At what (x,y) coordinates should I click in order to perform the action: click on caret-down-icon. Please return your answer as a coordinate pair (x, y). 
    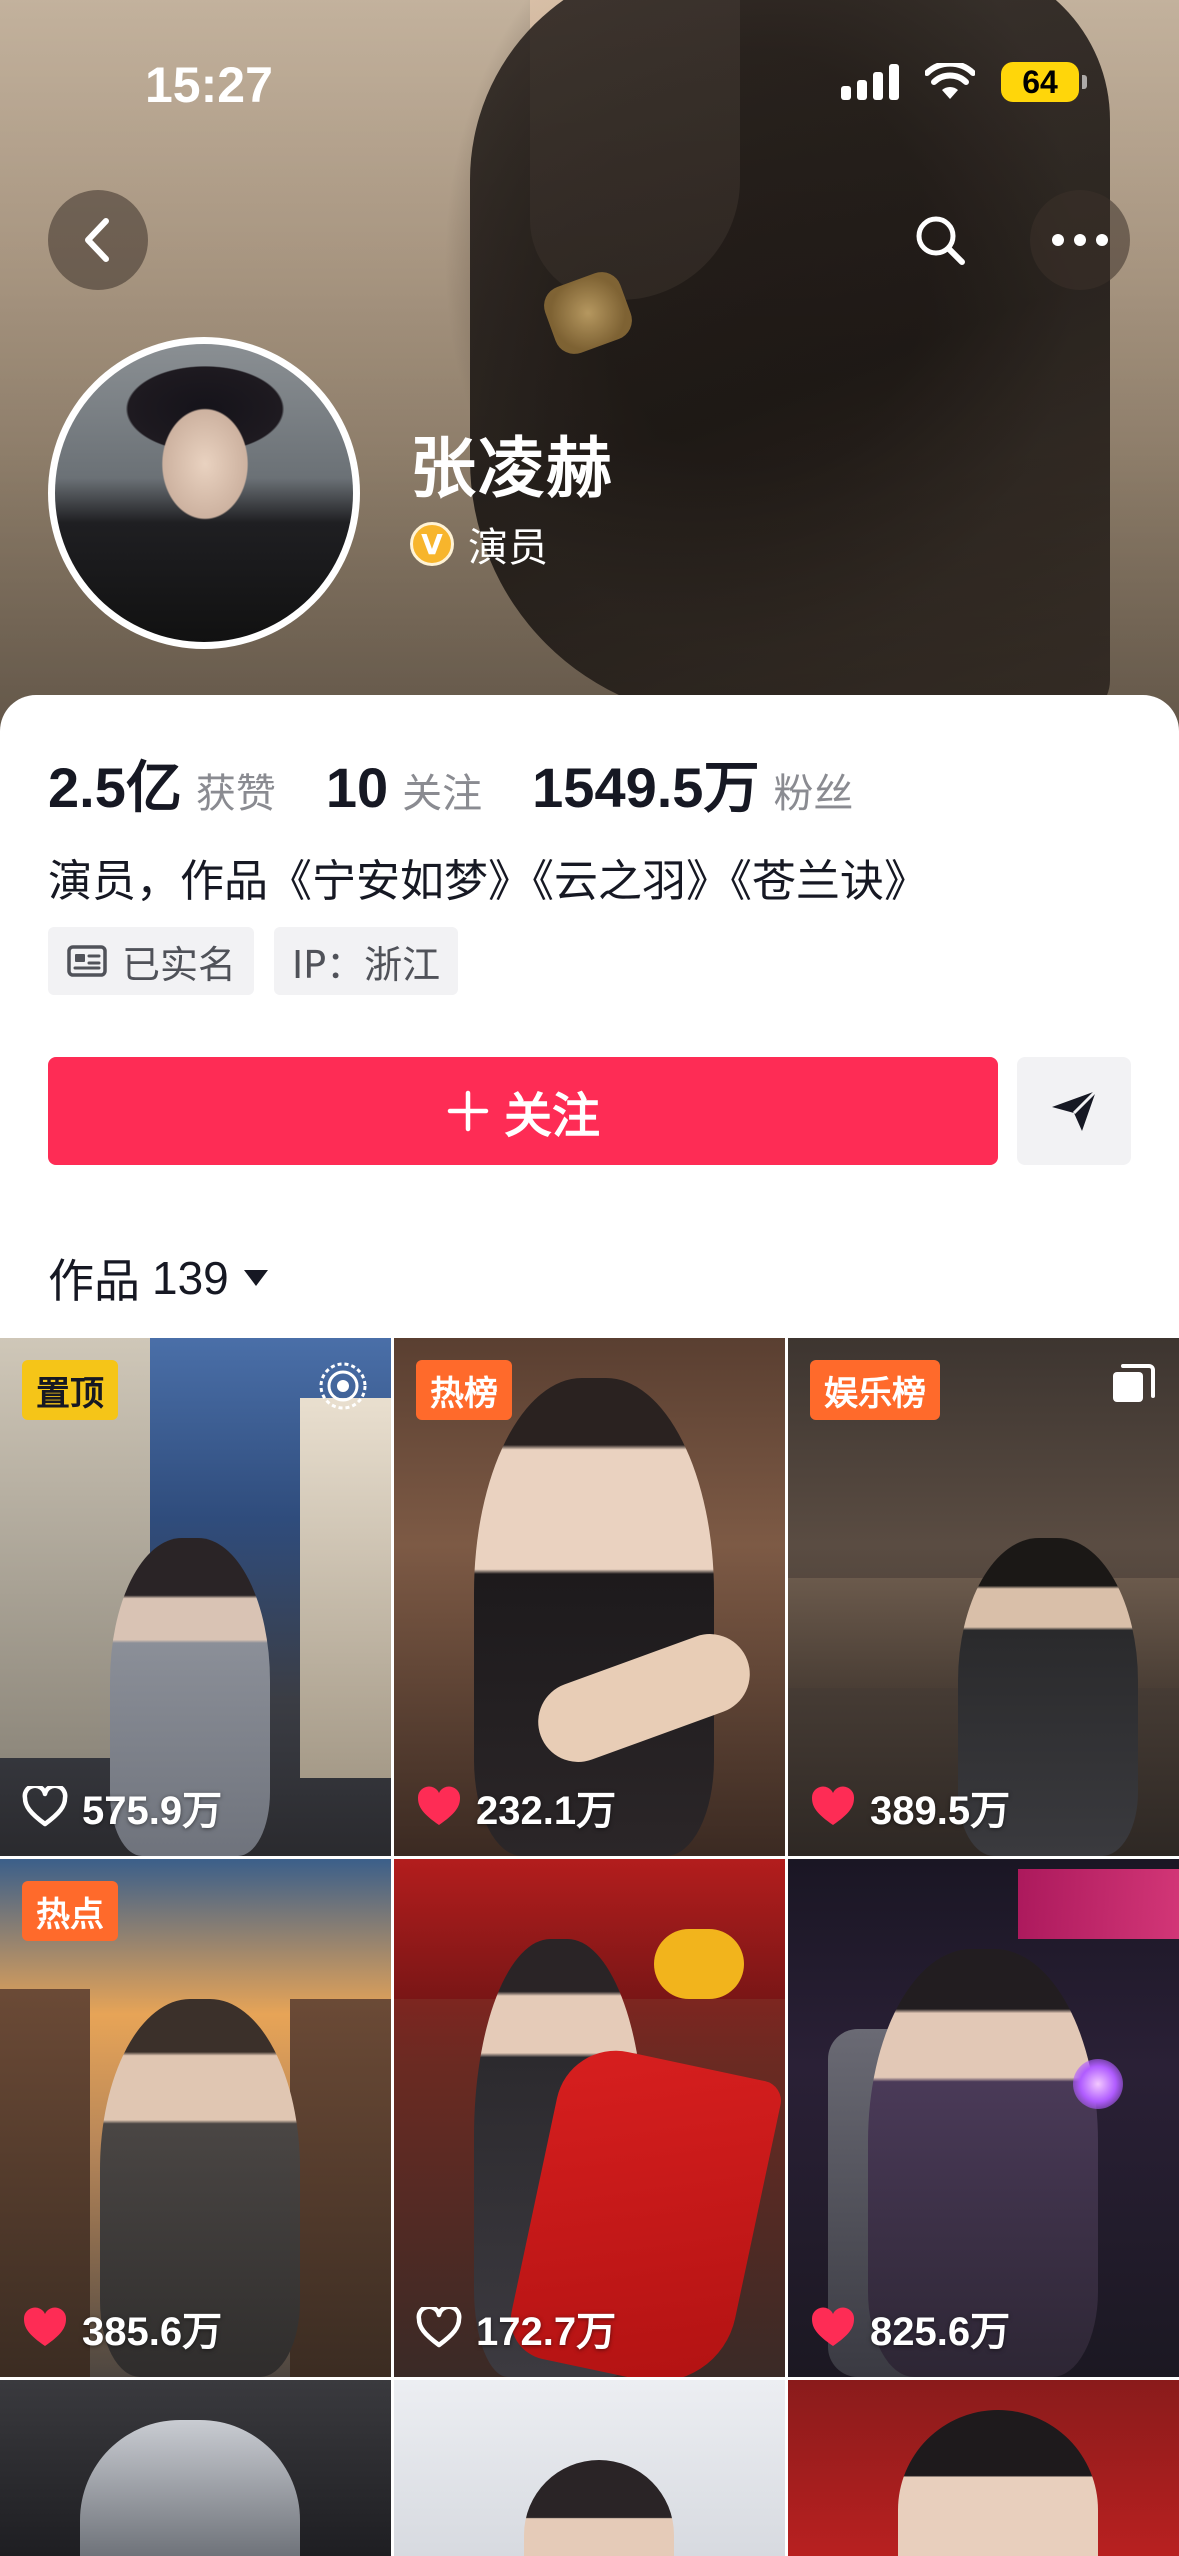
    Looking at the image, I should click on (255, 1278).